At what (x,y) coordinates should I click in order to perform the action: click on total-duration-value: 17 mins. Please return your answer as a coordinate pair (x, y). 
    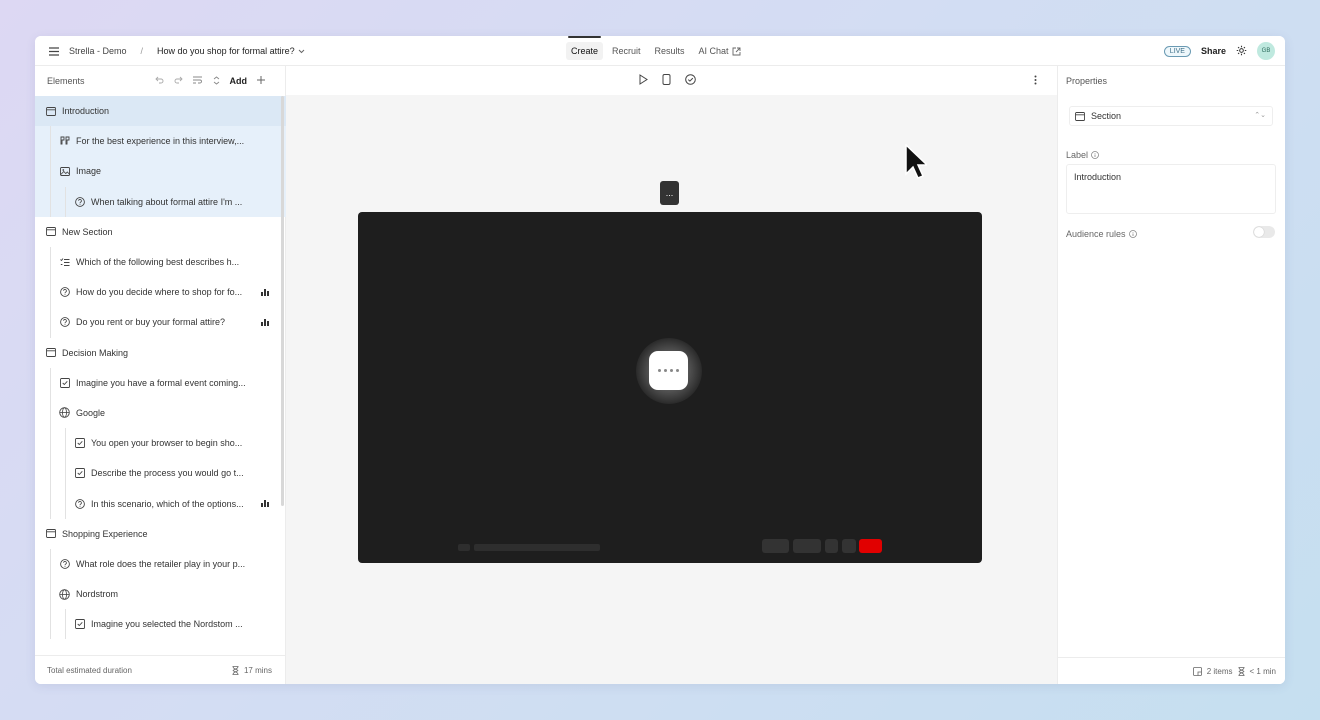
    Looking at the image, I should click on (257, 670).